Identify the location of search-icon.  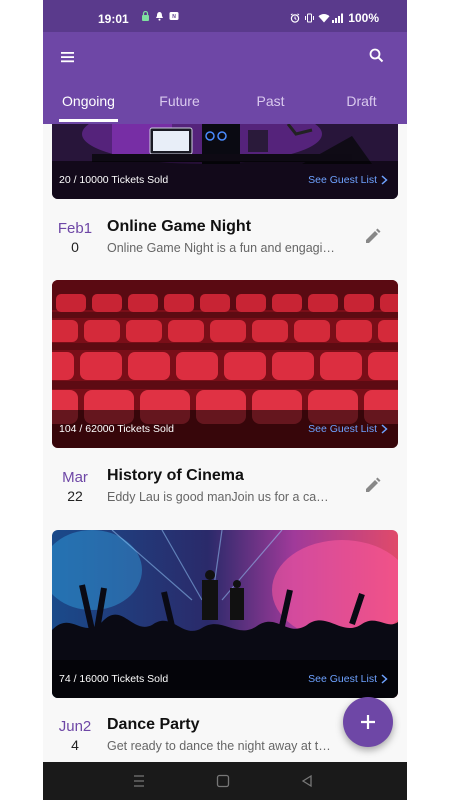
(377, 56).